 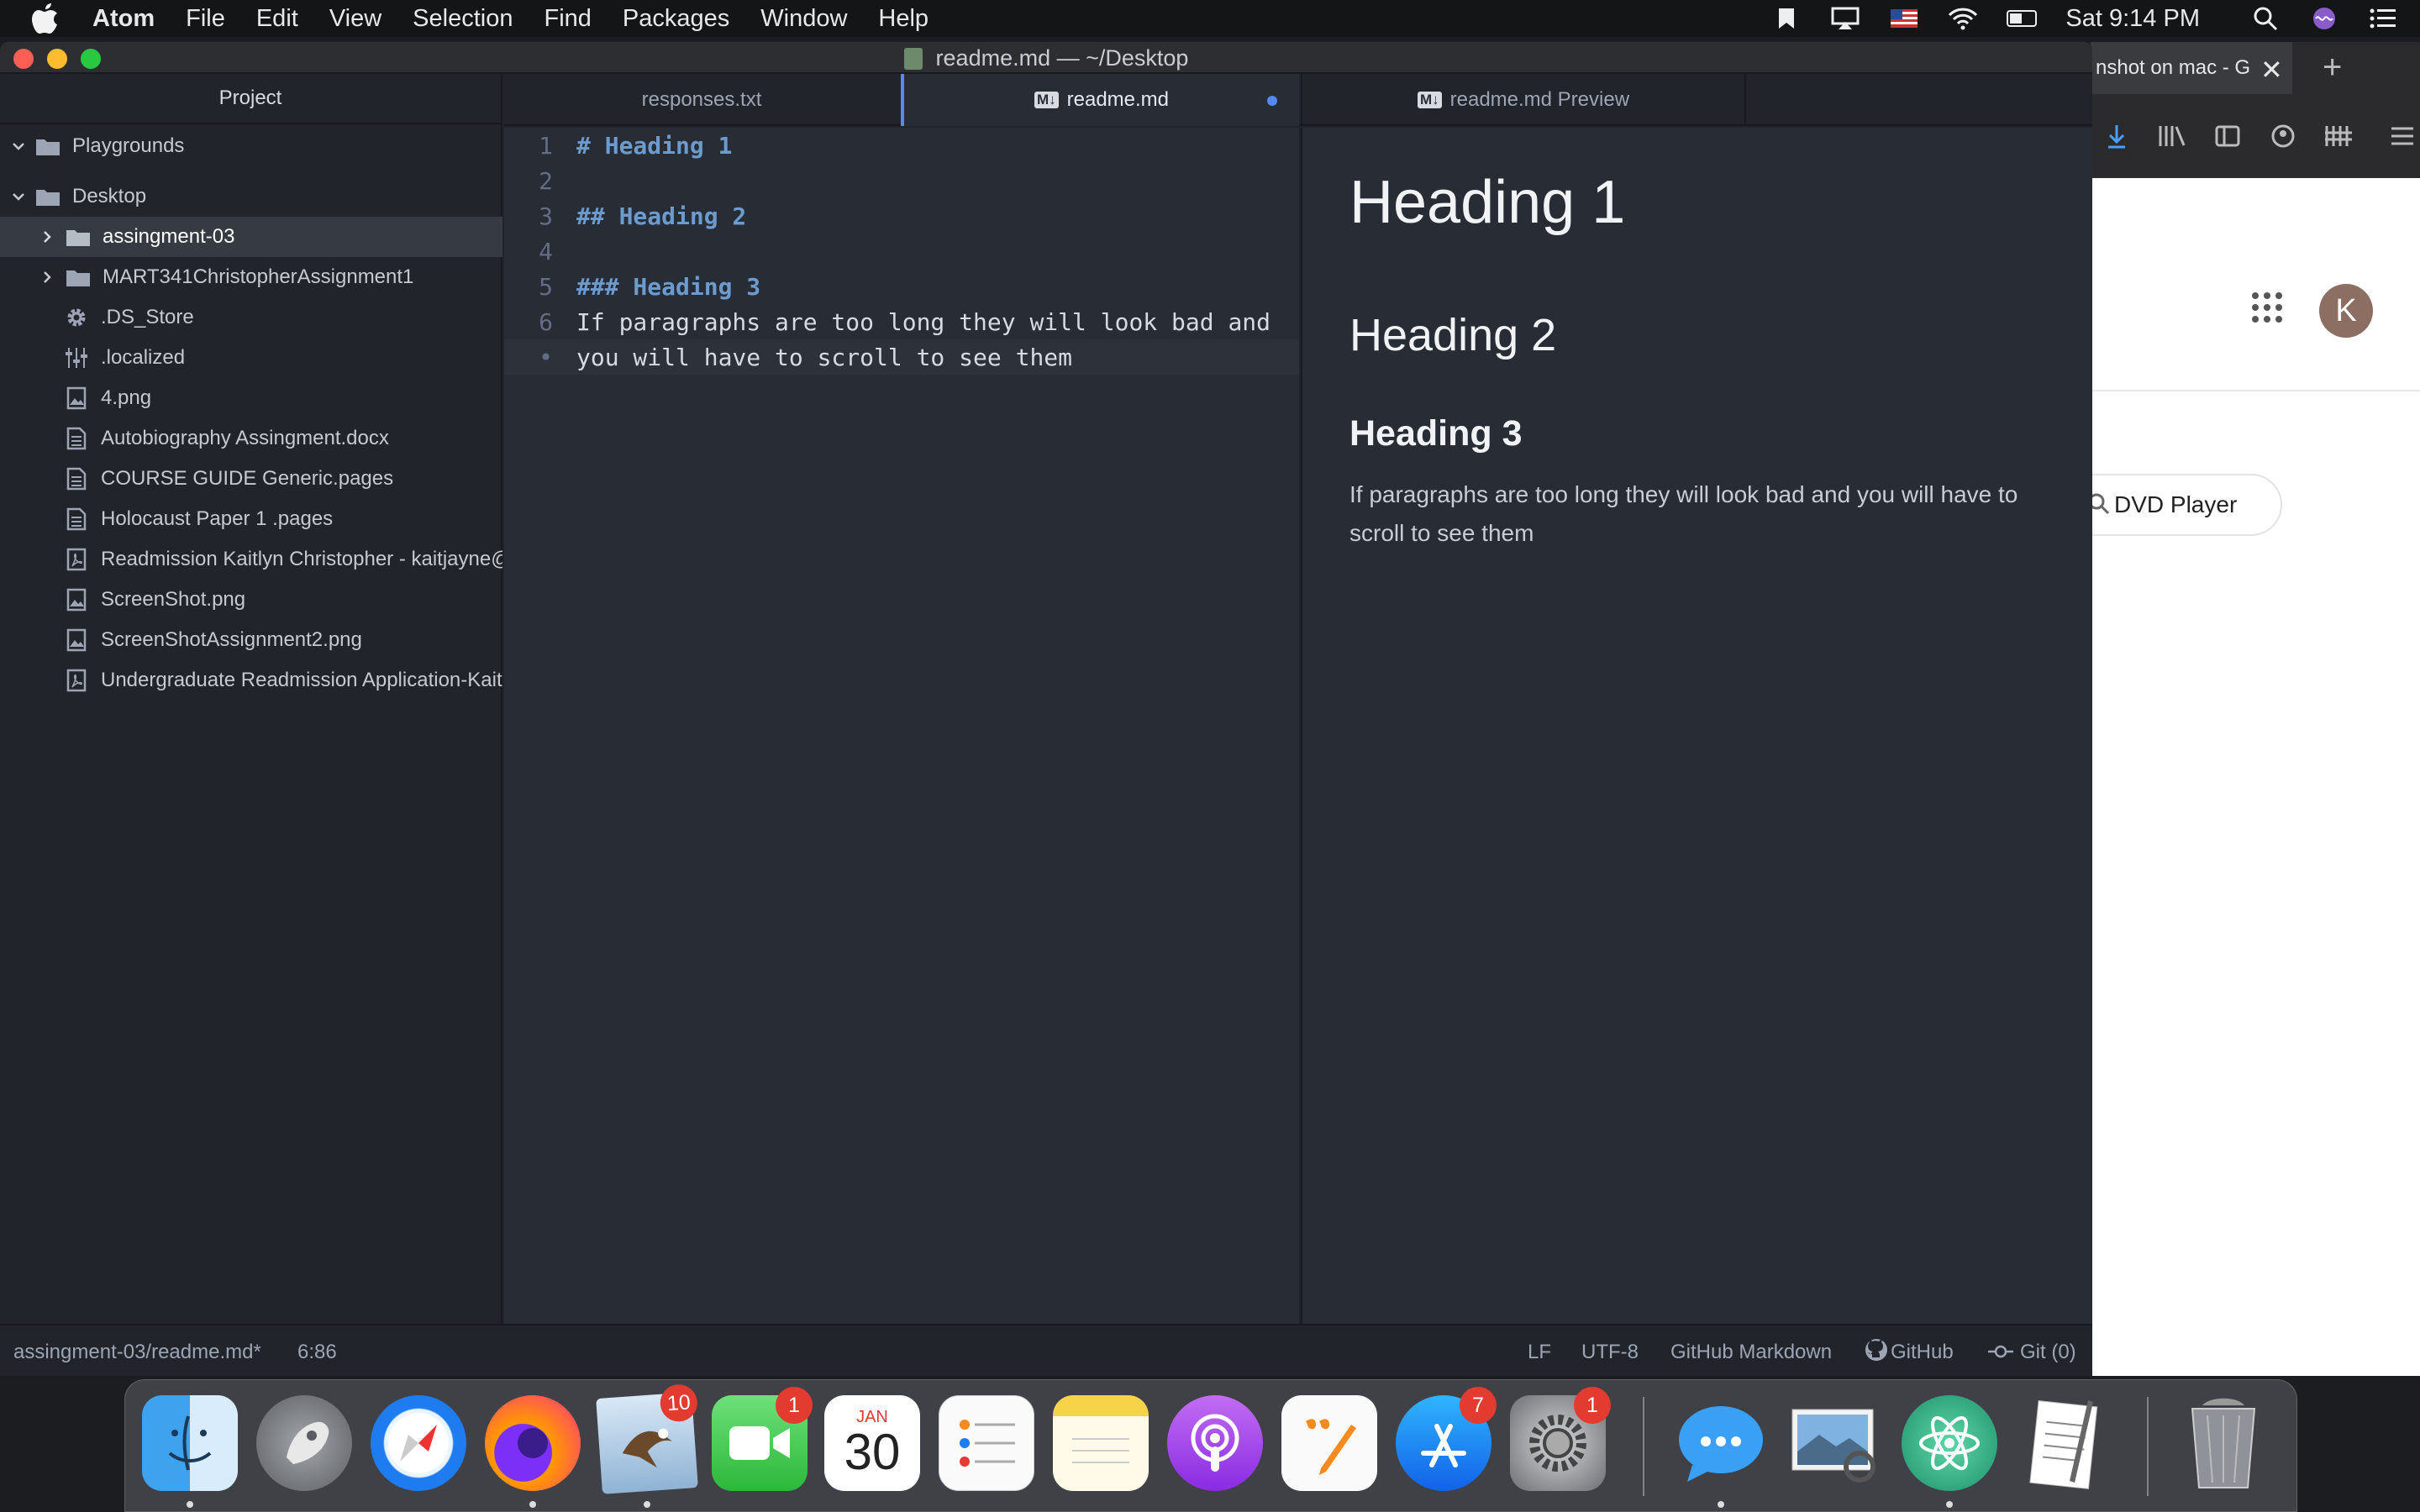 What do you see at coordinates (355, 19) in the screenshot?
I see `menu-view: View` at bounding box center [355, 19].